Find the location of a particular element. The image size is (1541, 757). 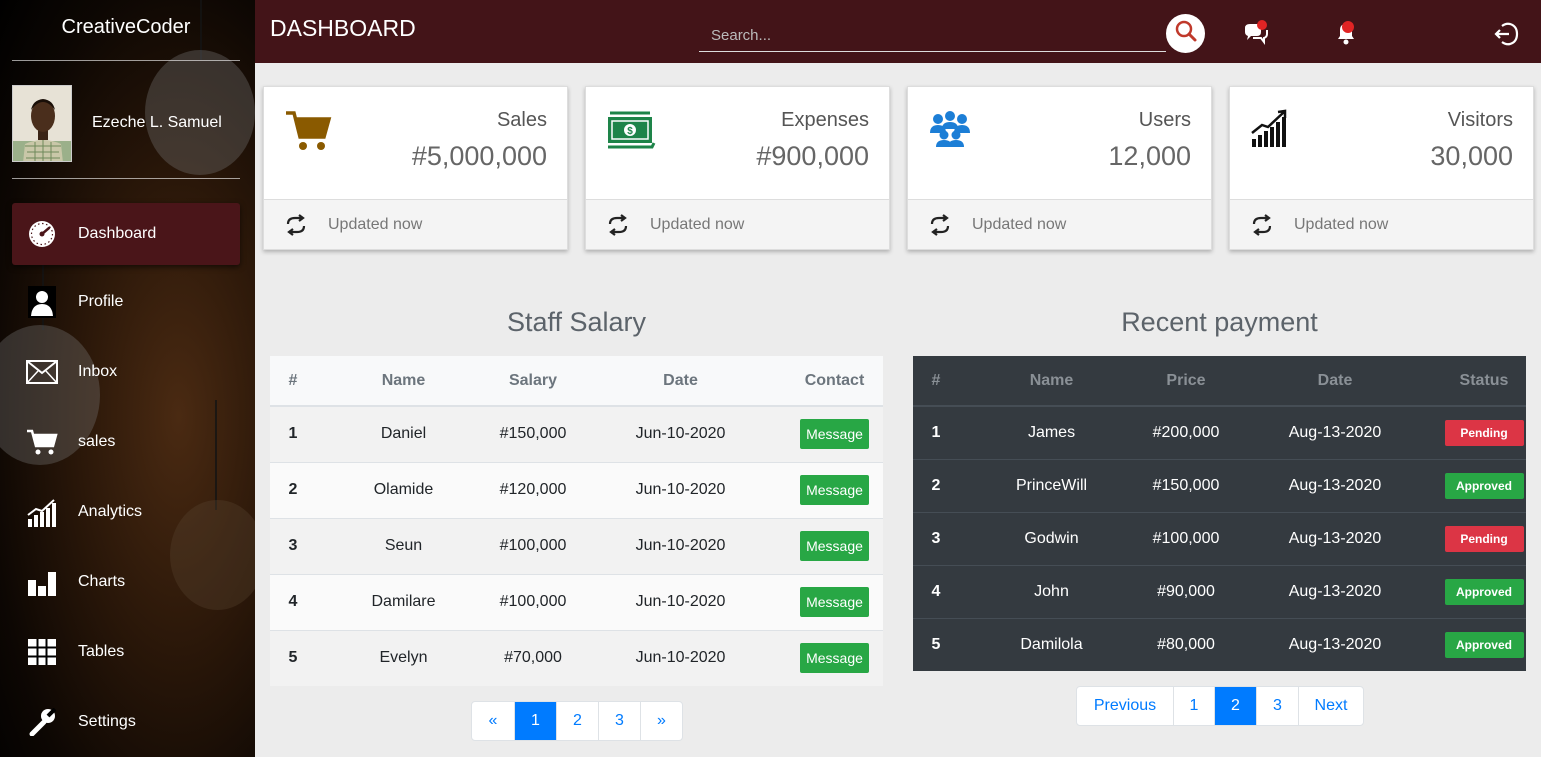

row-number: 4 is located at coordinates (293, 601).